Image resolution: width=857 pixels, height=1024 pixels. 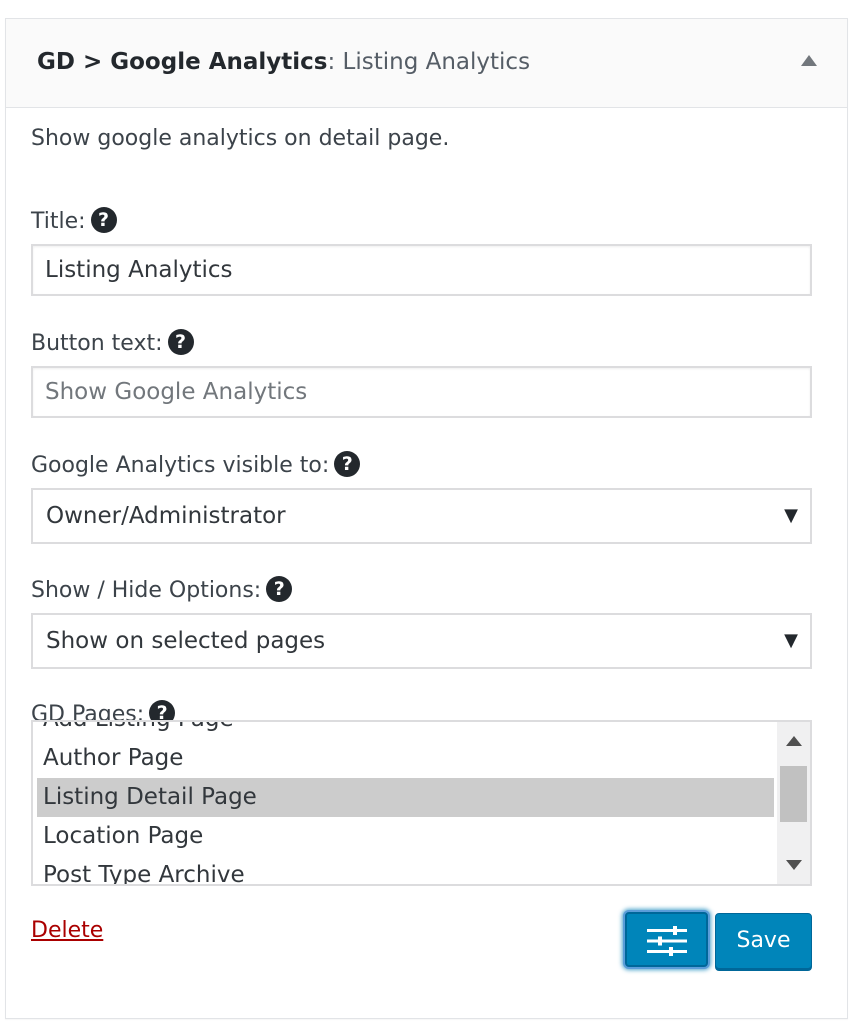 I want to click on visible-to-select: Owner/Administrator ▼, so click(x=421, y=516).